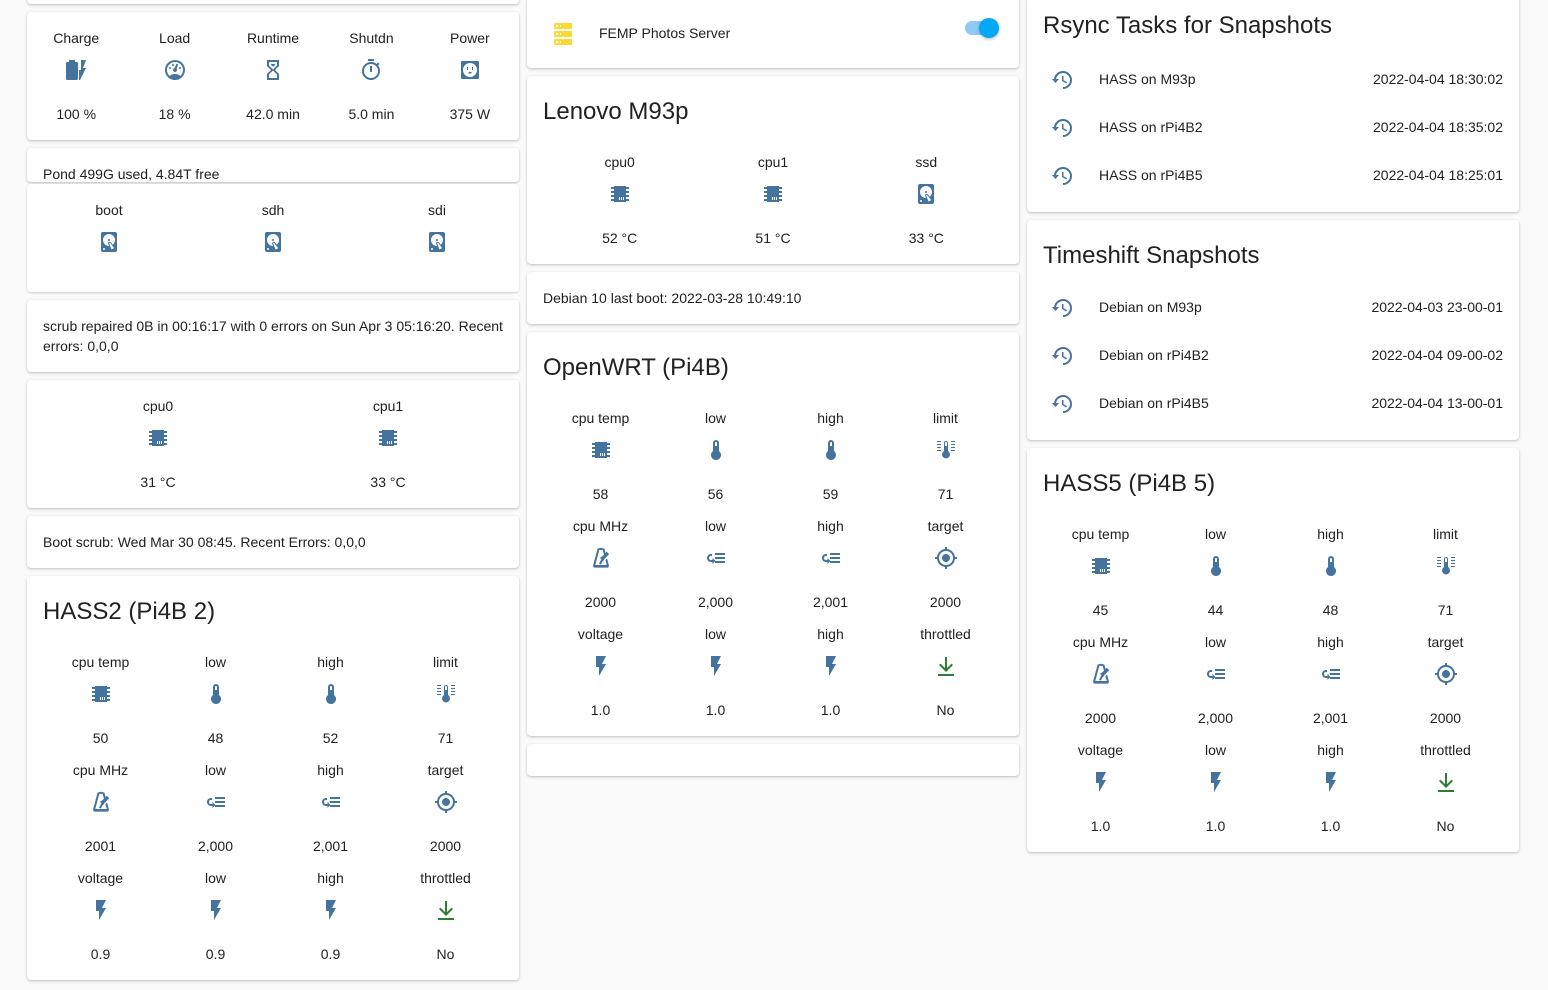  I want to click on entity-row-hass-on-rpi4b5: HASS on rPi4B5 2022-04-04 18:25:01, so click(1273, 176).